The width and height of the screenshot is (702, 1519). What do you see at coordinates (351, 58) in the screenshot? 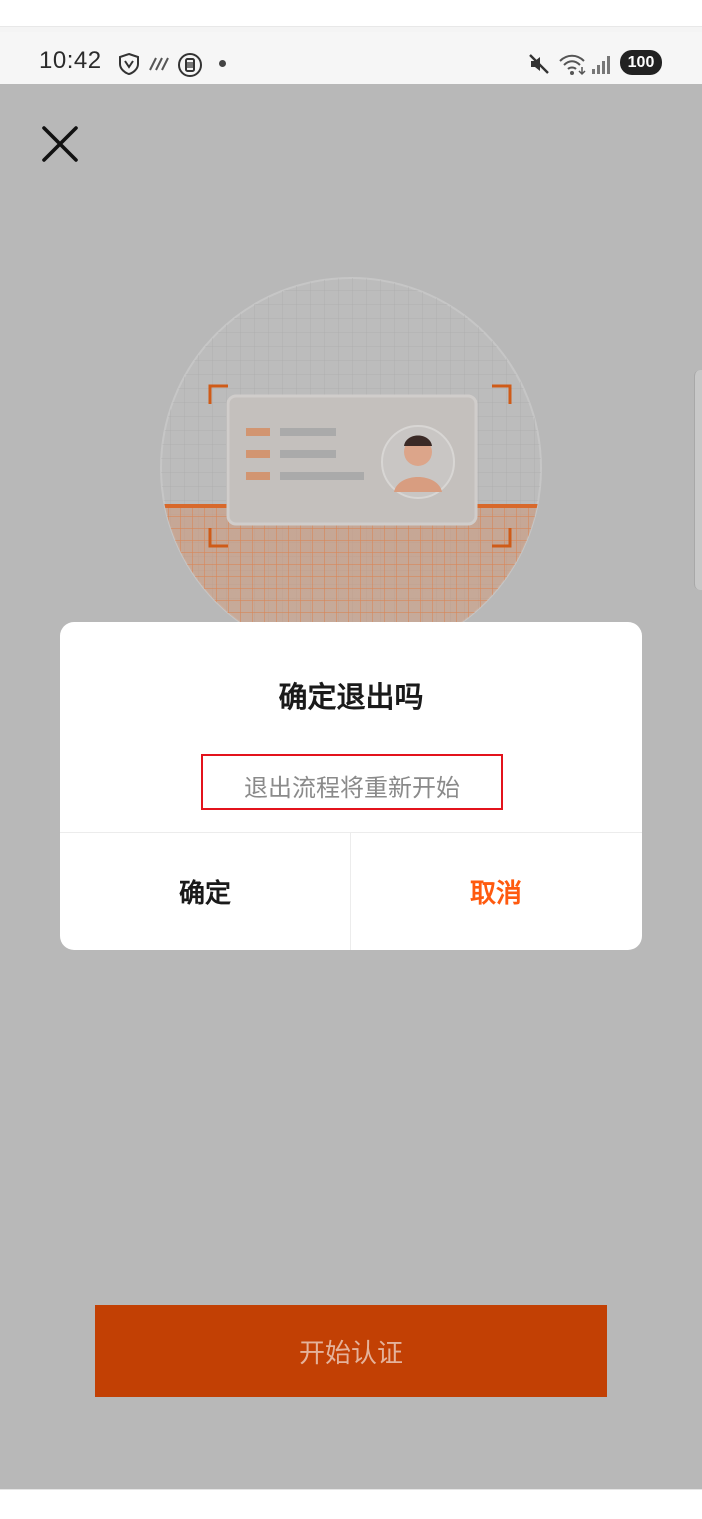
I see `status-bar: 10:42 100` at bounding box center [351, 58].